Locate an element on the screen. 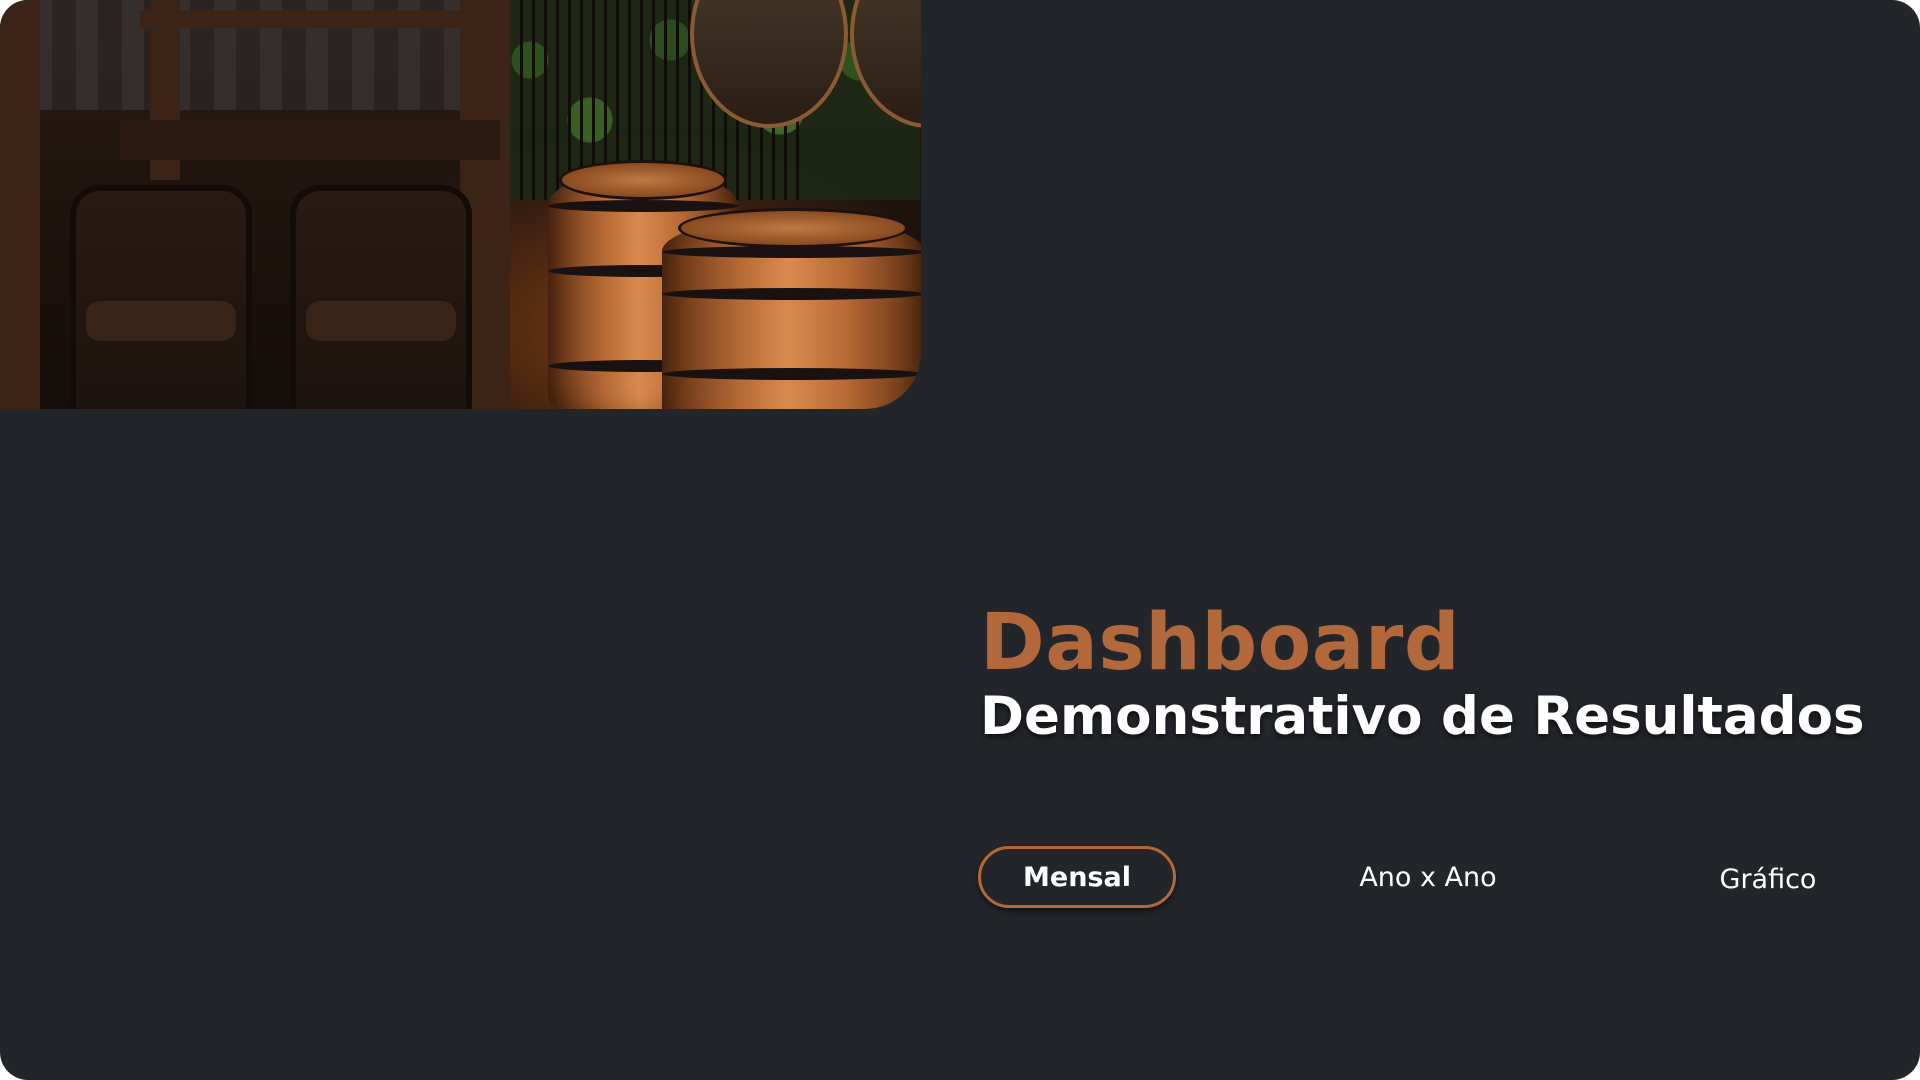 The height and width of the screenshot is (1080, 1920). barrel is located at coordinates (791, 308).